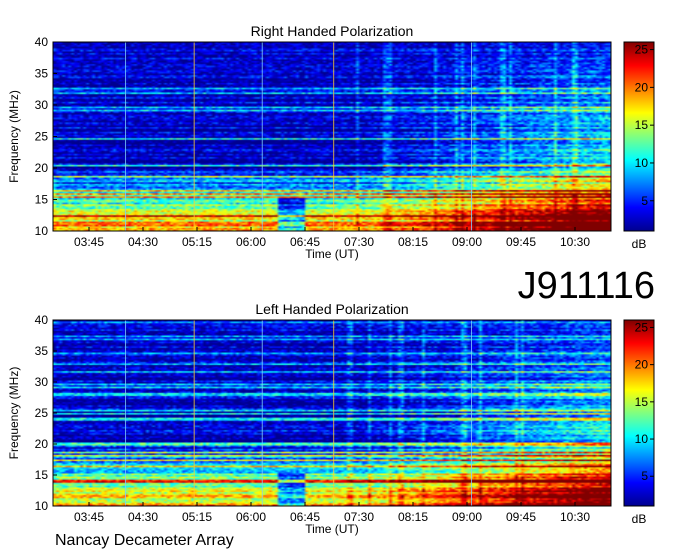 This screenshot has width=680, height=552. I want to click on figure-id: J911116, so click(586, 286).